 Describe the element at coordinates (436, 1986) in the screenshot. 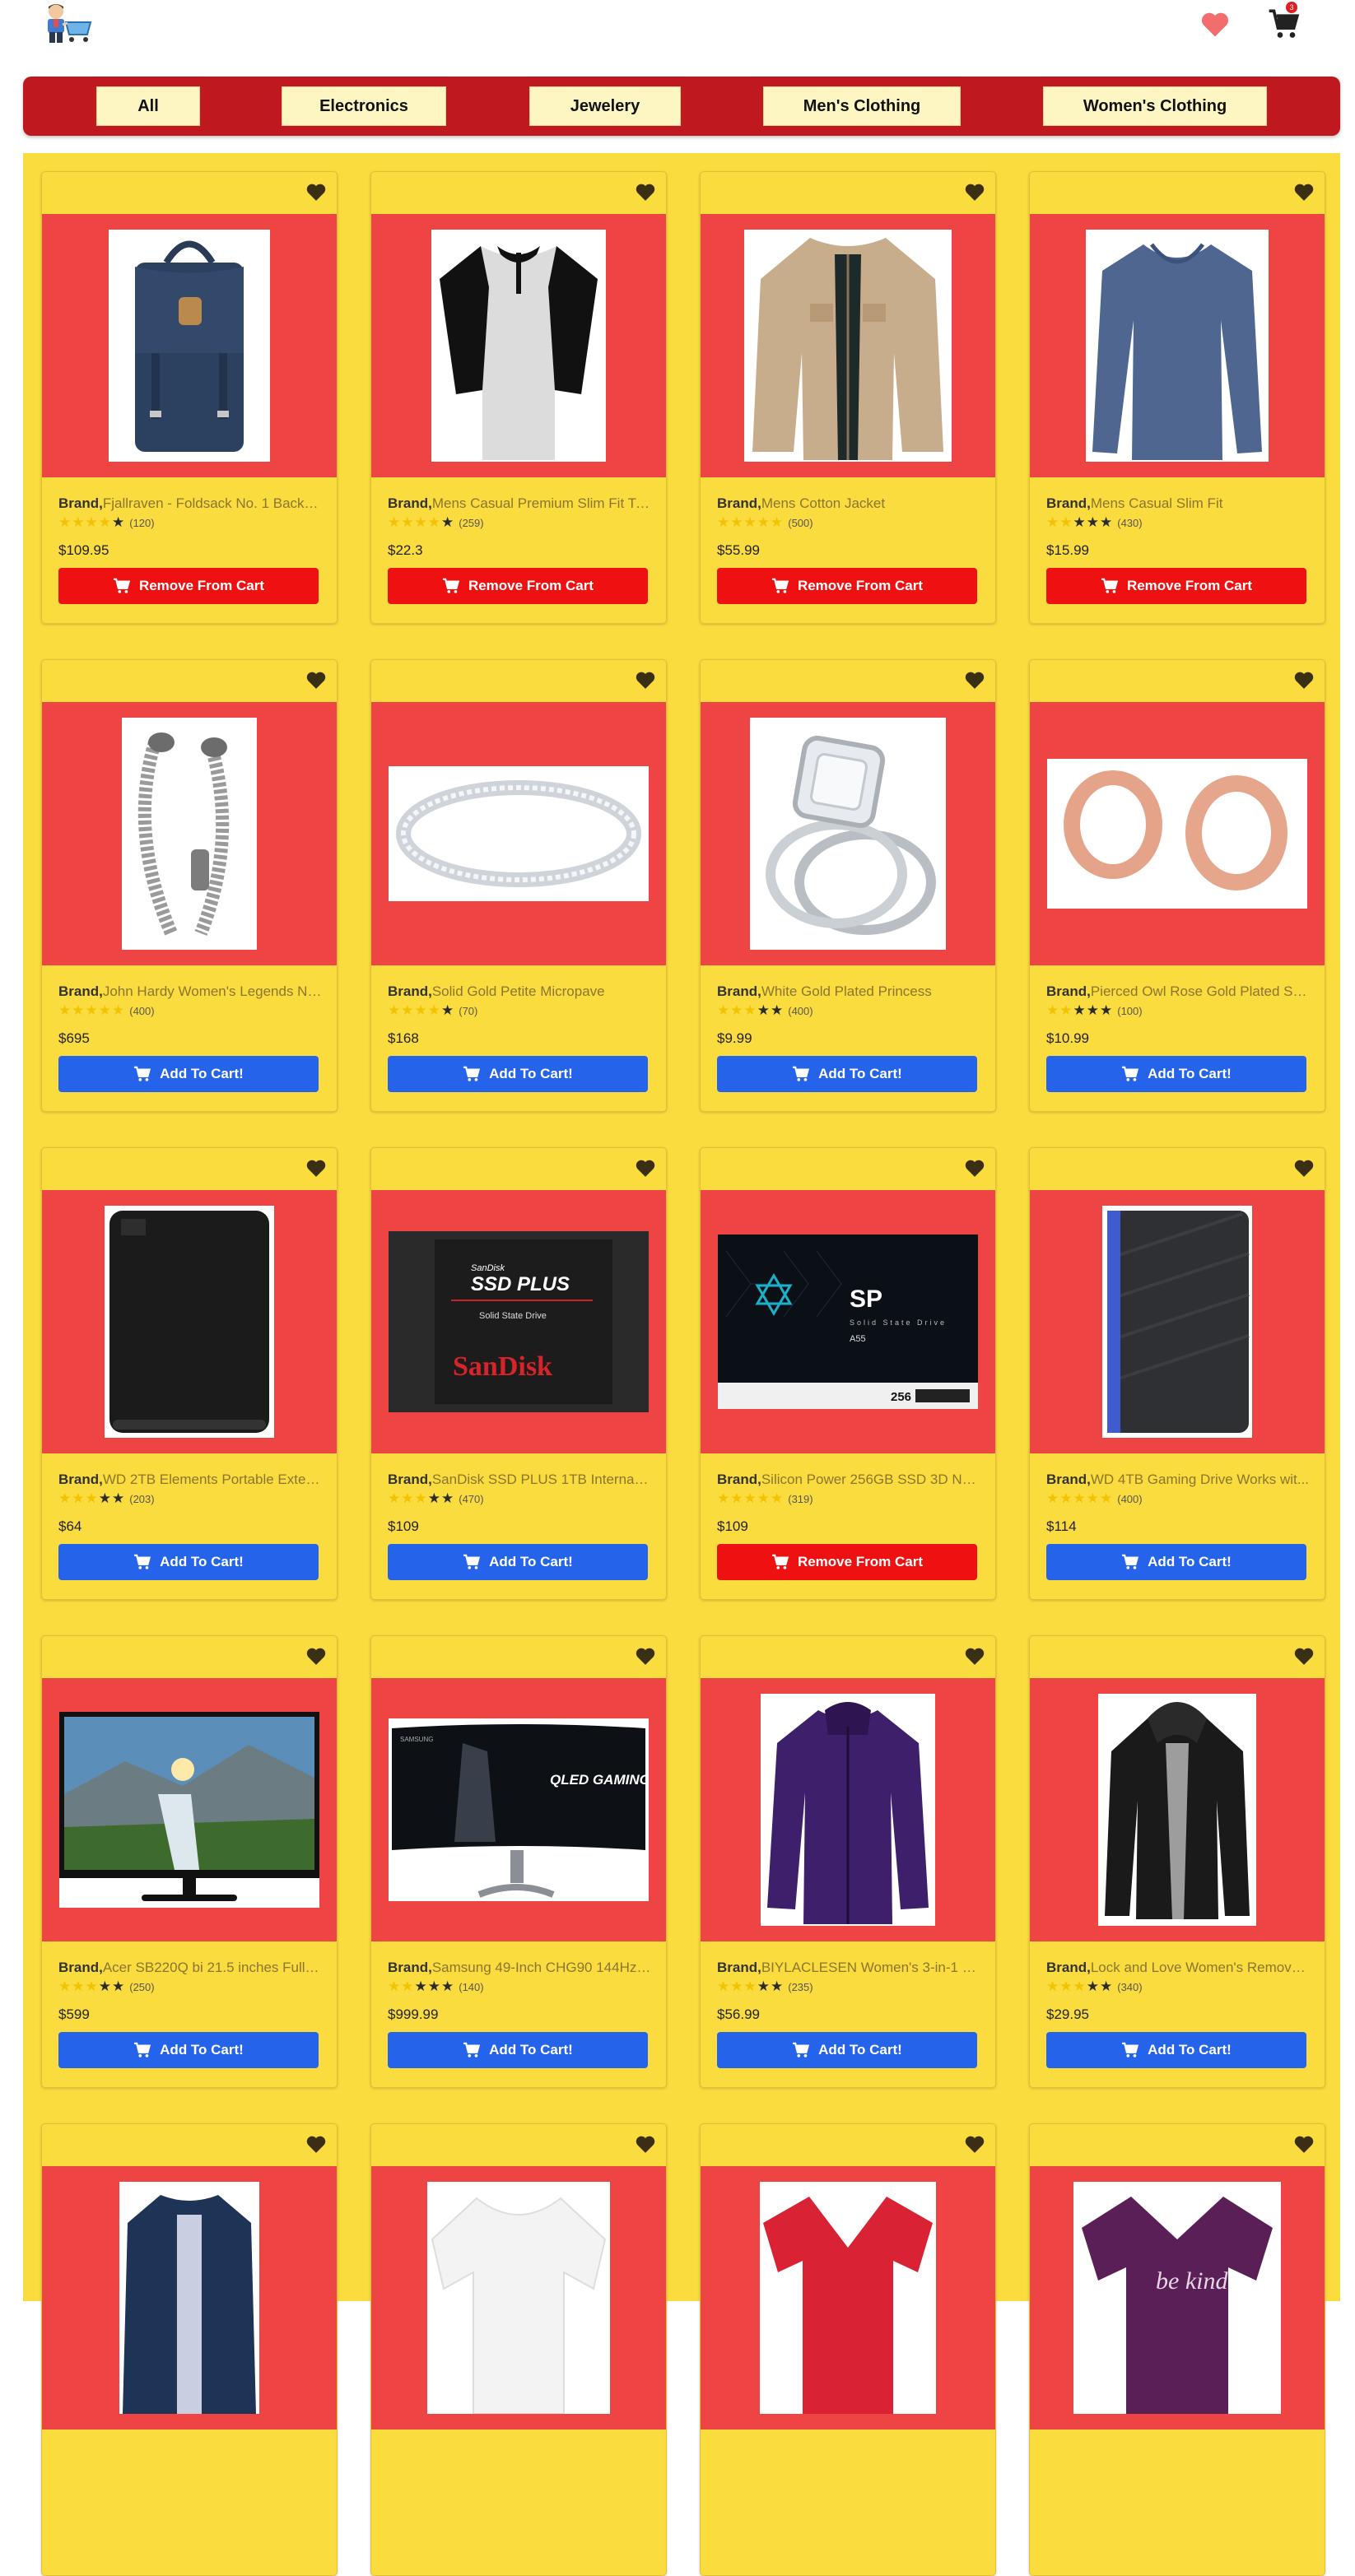

I see `product-rating: ★ ★ ★ ★ ★ (140)` at that location.